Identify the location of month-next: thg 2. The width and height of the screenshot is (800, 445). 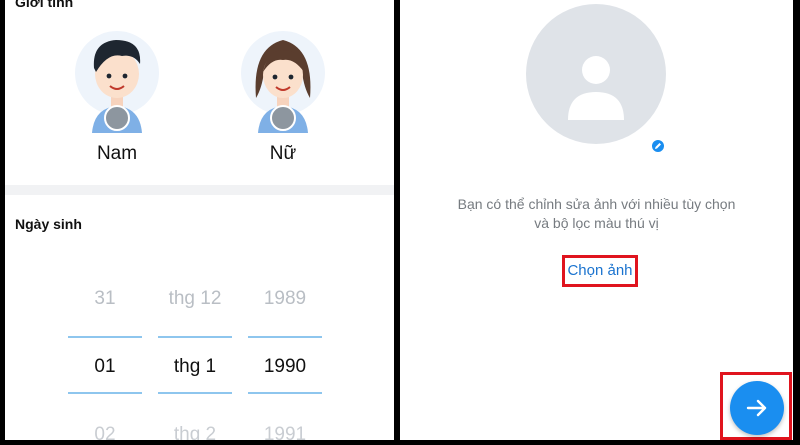
(195, 432).